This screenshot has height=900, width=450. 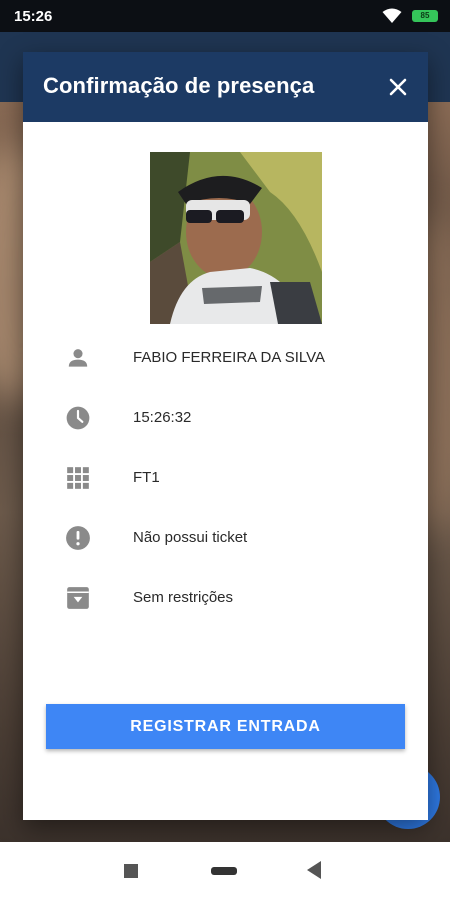 I want to click on recent-apps-icon, so click(x=131, y=871).